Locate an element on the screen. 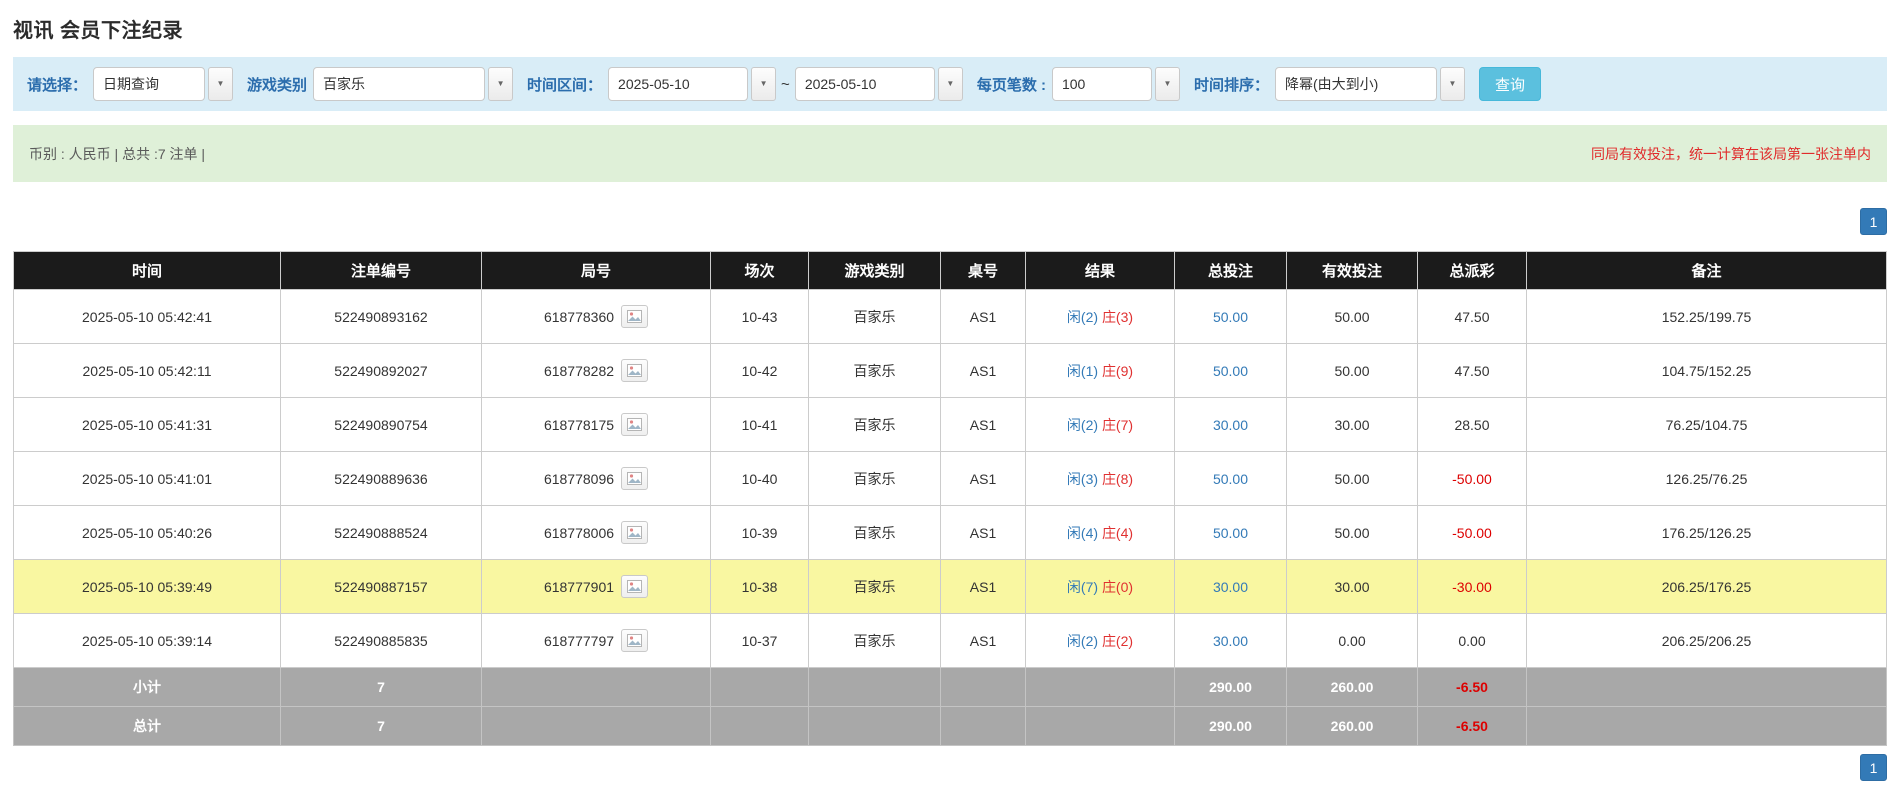 This screenshot has width=1900, height=797. cell-bet-id: 522490890754 is located at coordinates (381, 424).